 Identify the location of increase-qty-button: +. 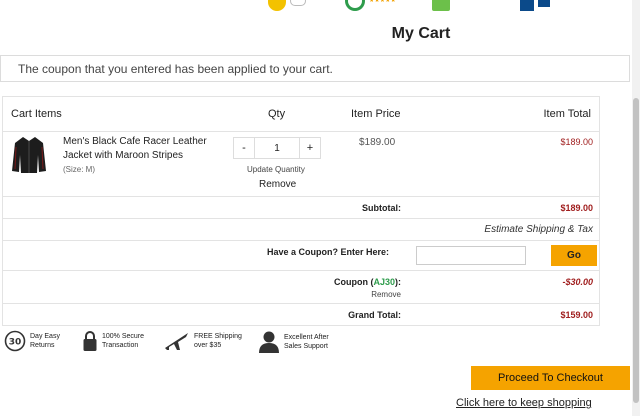
(310, 148).